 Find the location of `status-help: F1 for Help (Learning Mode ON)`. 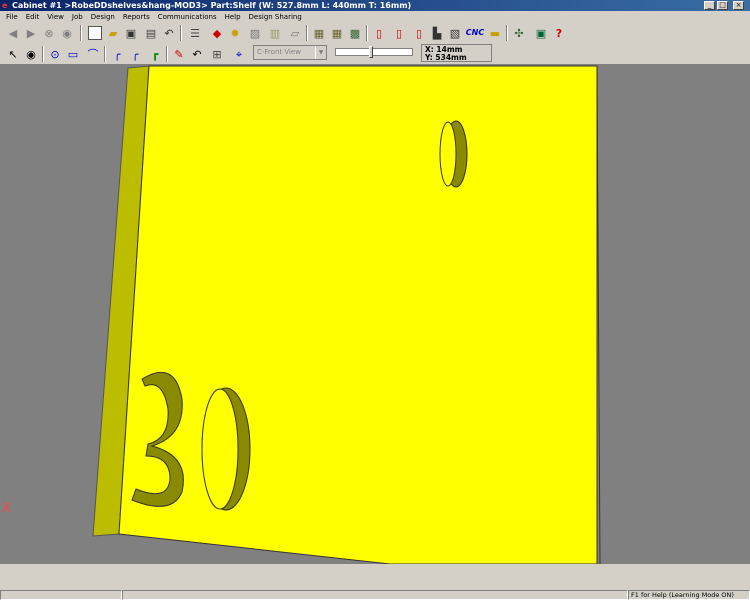

status-help: F1 for Help (Learning Mode ON) is located at coordinates (689, 595).